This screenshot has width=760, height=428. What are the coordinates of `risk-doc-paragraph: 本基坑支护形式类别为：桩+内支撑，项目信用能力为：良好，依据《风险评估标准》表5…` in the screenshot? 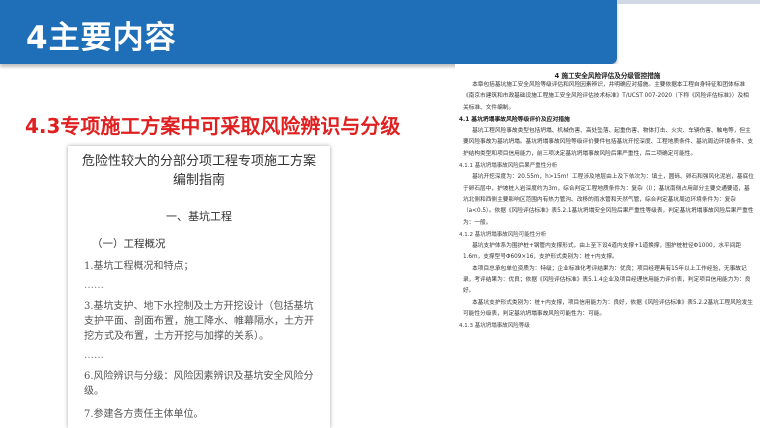 It's located at (608, 308).